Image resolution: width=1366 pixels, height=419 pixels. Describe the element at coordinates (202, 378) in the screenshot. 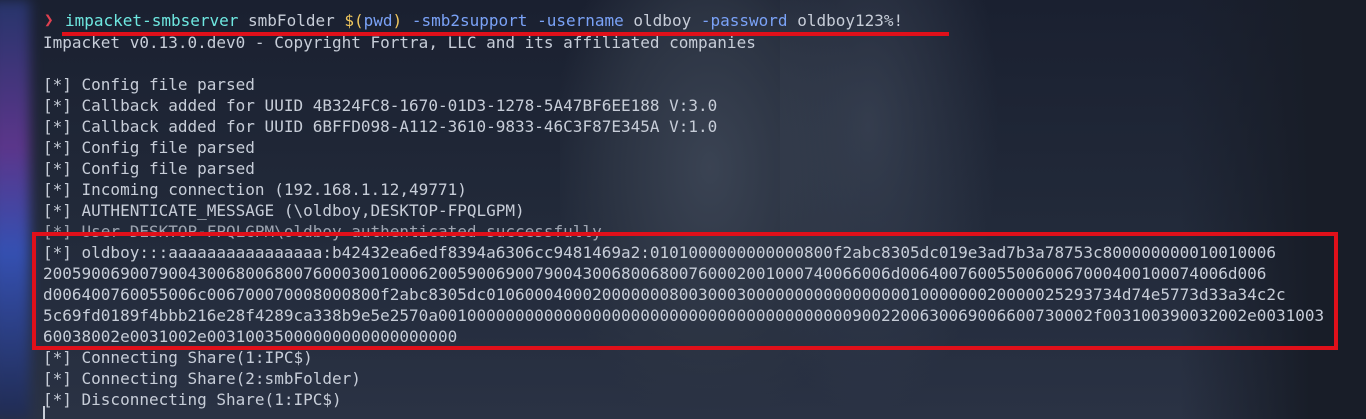

I see `output-line: [*] Connecting Share(2:smbFolder)` at that location.